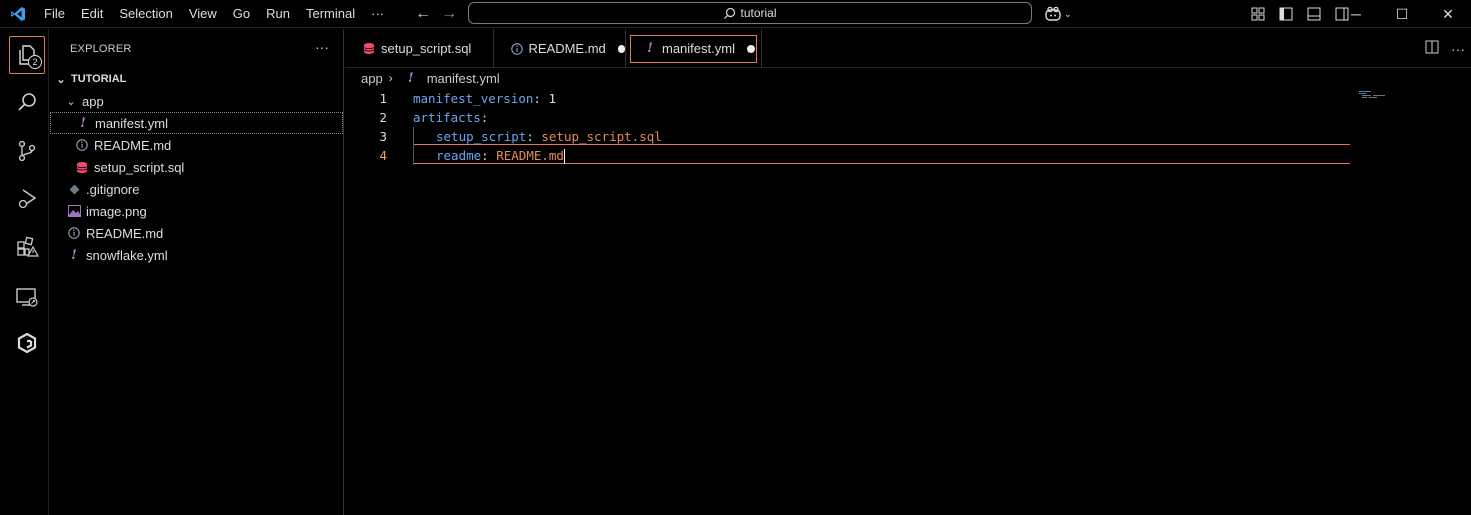 This screenshot has width=1471, height=515. What do you see at coordinates (1402, 14) in the screenshot?
I see `maximize-button: ☐` at bounding box center [1402, 14].